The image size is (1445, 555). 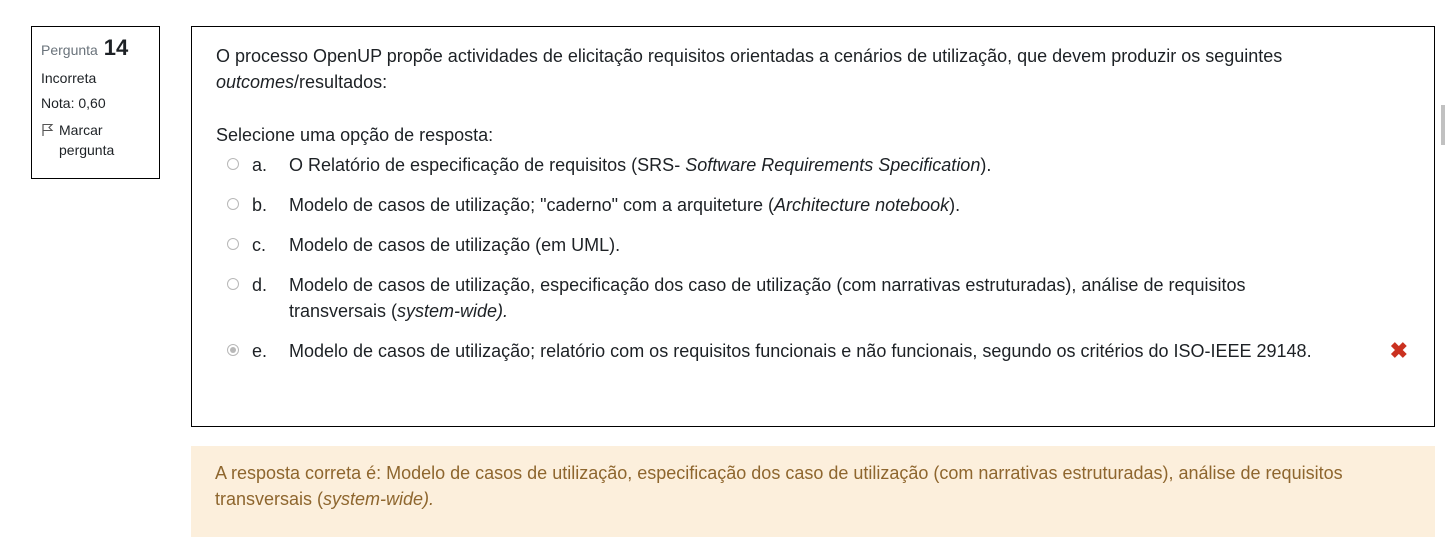 What do you see at coordinates (379, 499) in the screenshot?
I see `feedback-text-italic: system-wide).` at bounding box center [379, 499].